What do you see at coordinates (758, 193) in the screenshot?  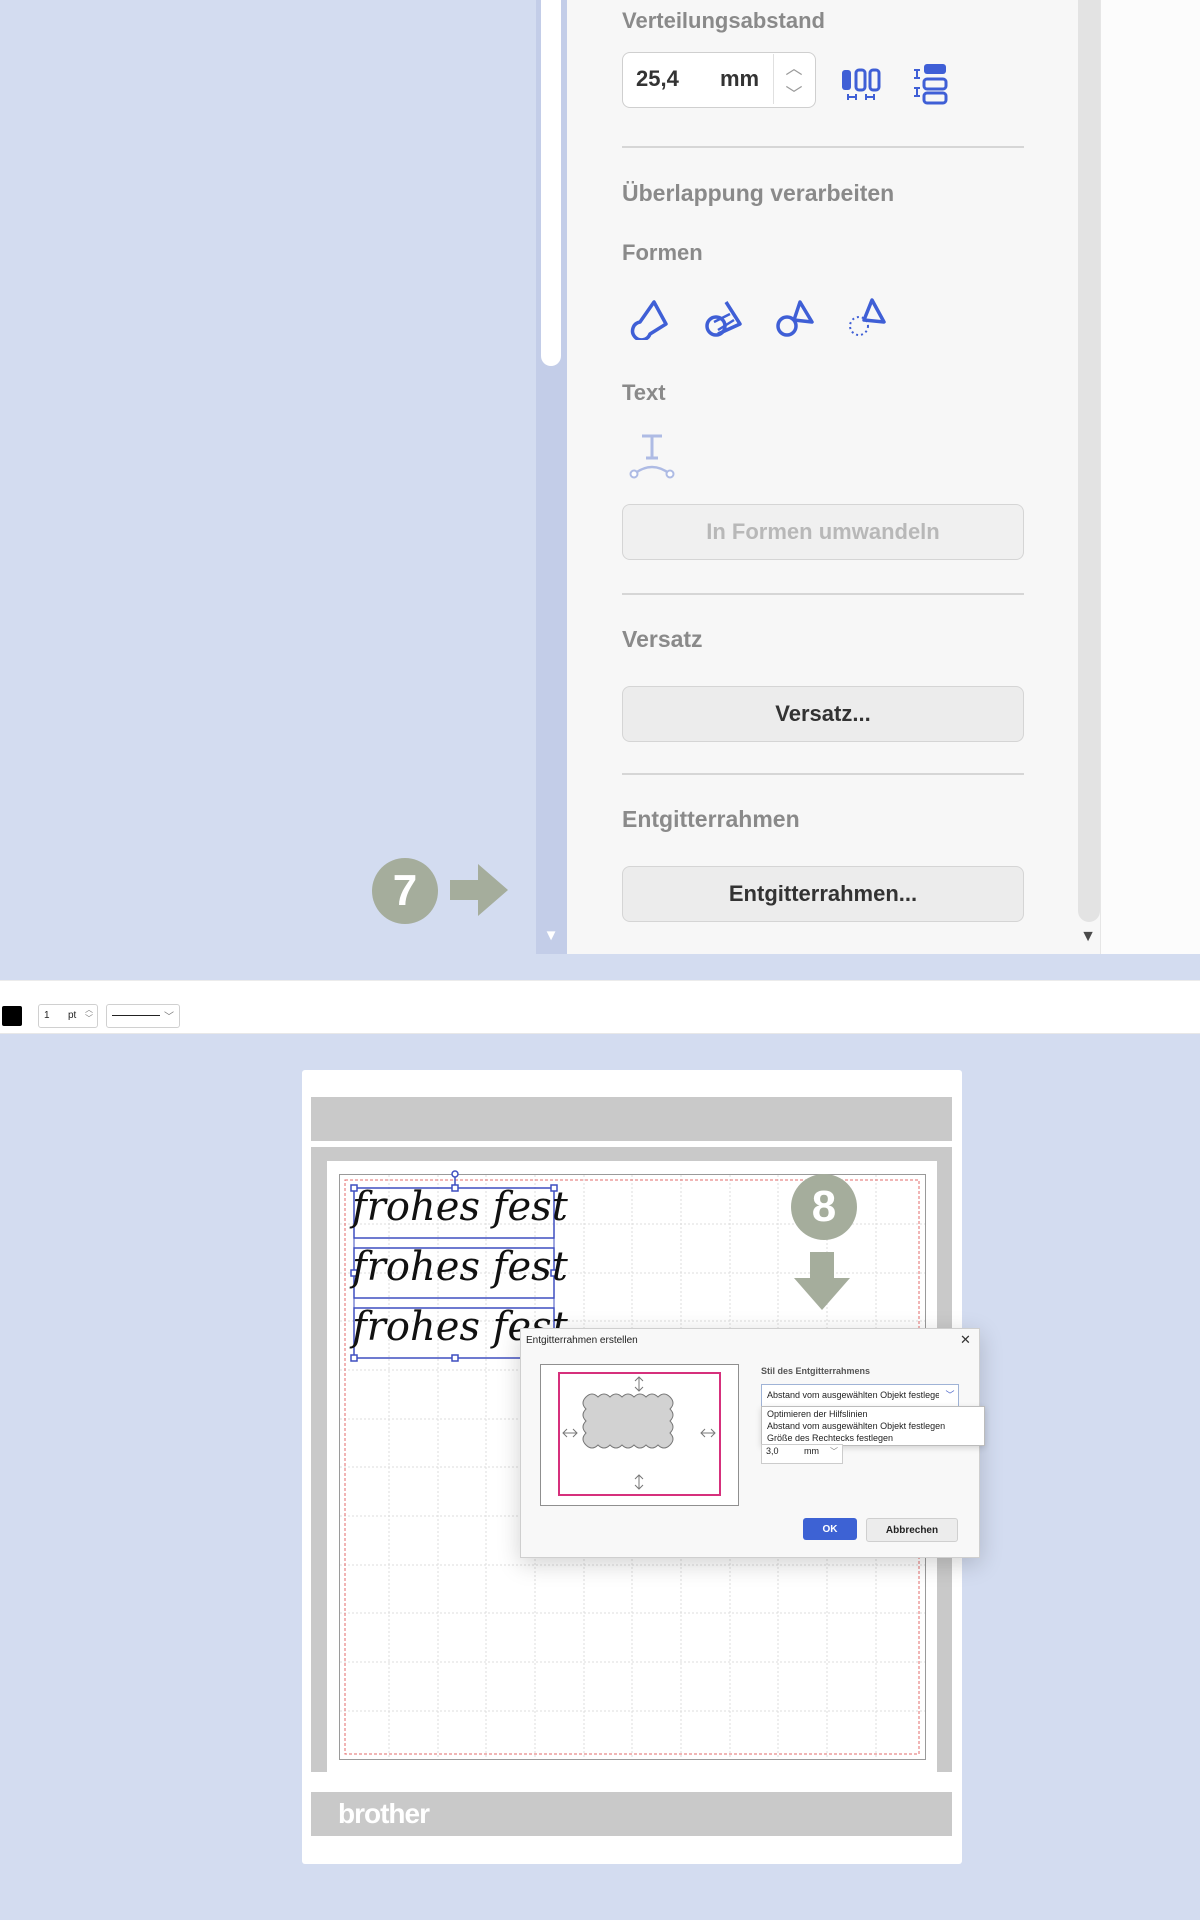 I see `overlap-heading: Überlappung verarbeiten` at bounding box center [758, 193].